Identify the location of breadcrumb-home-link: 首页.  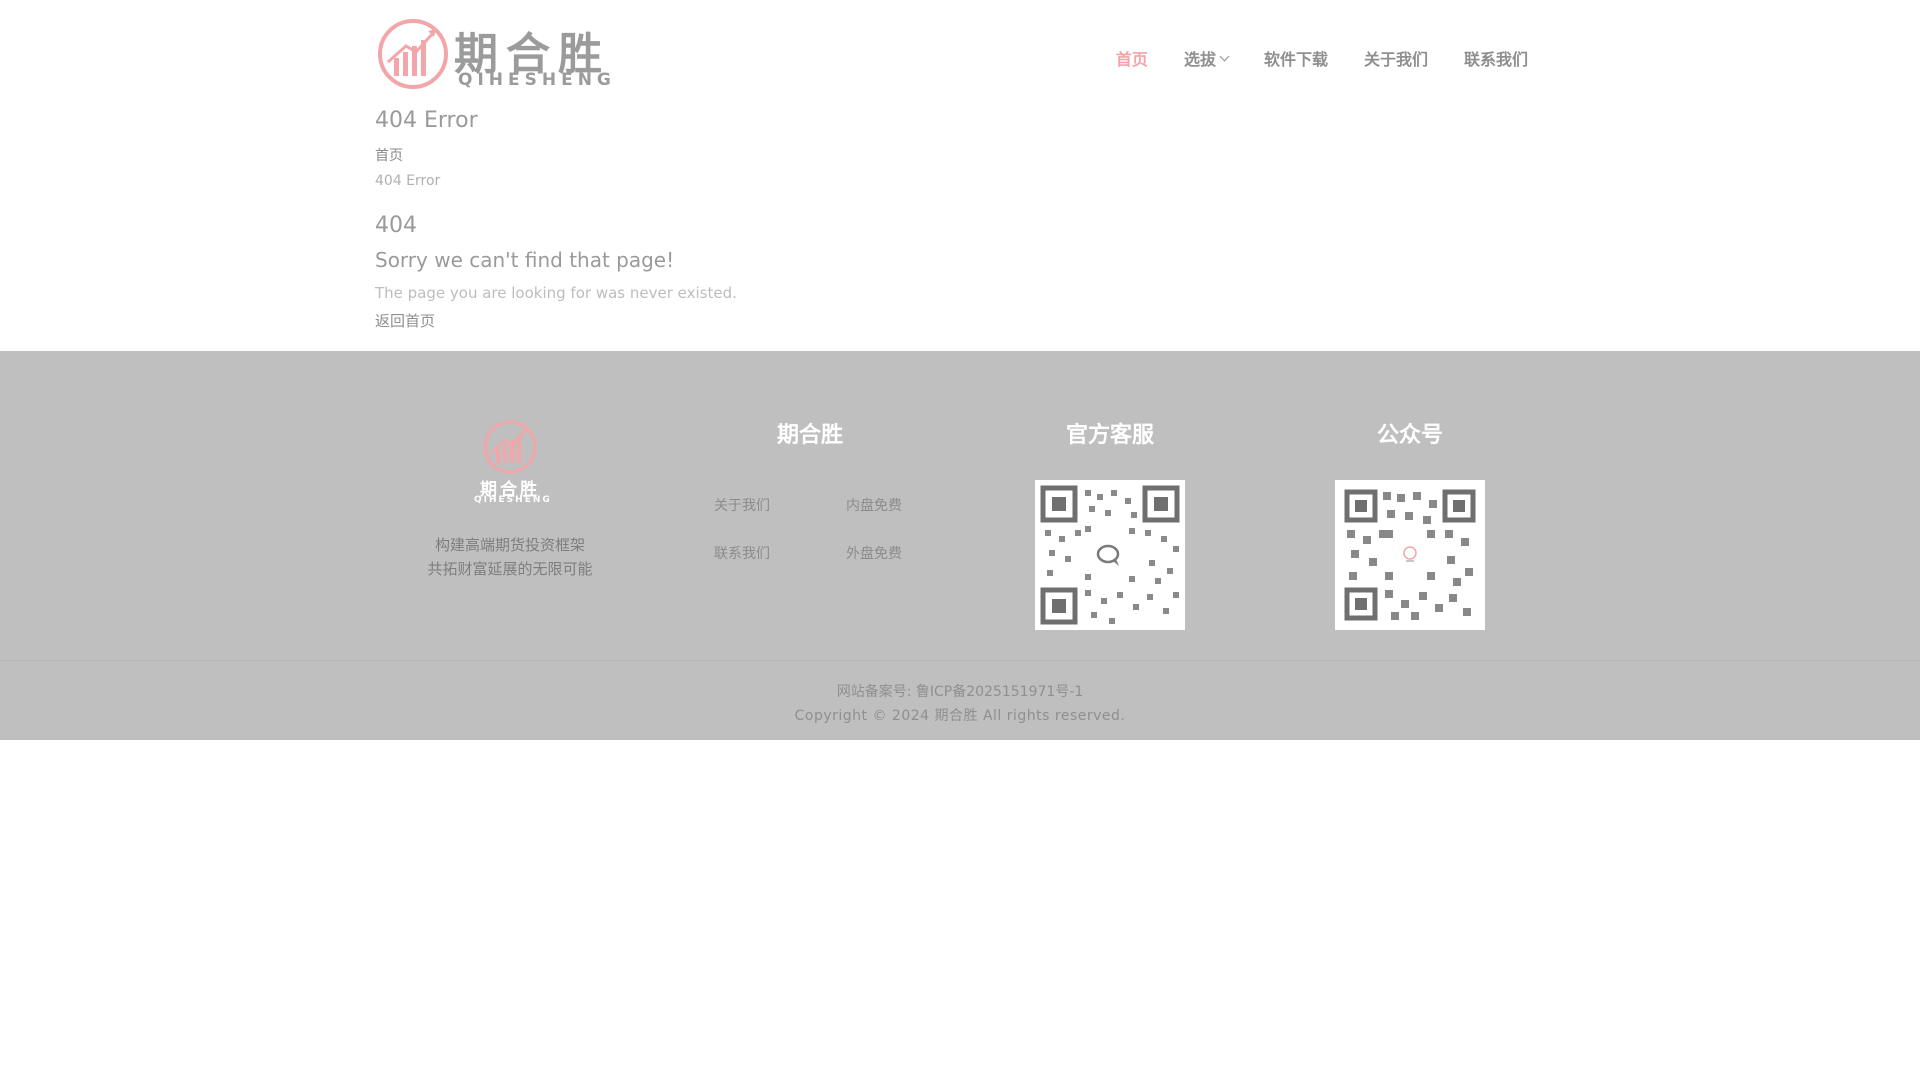
(960, 155).